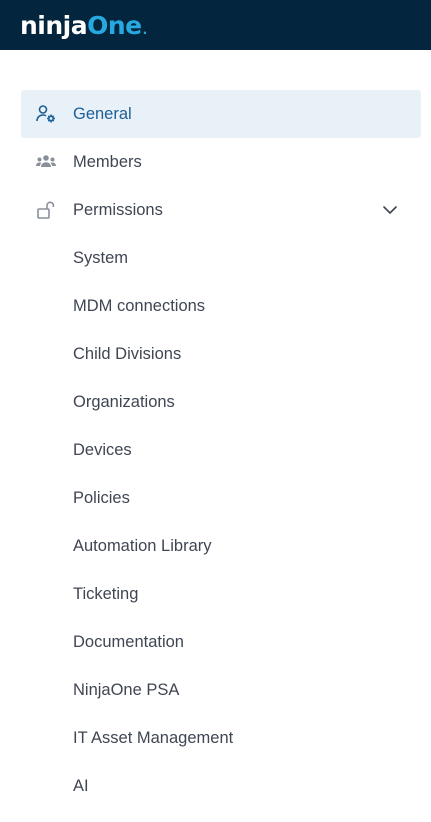 This screenshot has height=822, width=431. Describe the element at coordinates (221, 690) in the screenshot. I see `permissions-item-ninjaone-psa: NinjaOne PSA` at that location.